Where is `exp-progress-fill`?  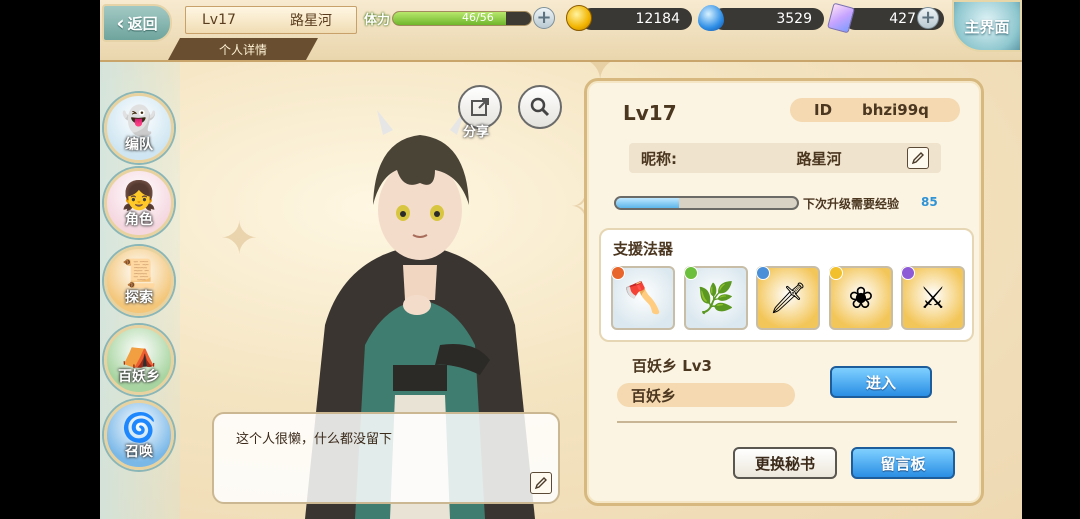 exp-progress-fill is located at coordinates (648, 203).